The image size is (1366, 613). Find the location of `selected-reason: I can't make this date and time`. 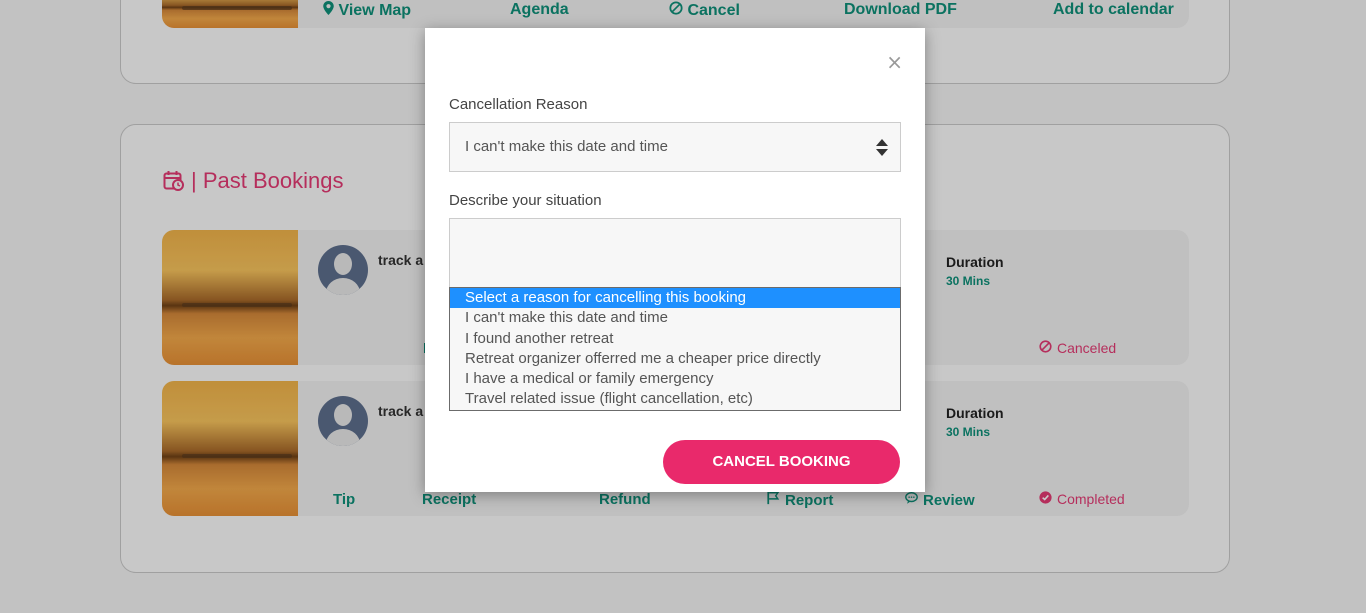

selected-reason: I can't make this date and time is located at coordinates (566, 146).